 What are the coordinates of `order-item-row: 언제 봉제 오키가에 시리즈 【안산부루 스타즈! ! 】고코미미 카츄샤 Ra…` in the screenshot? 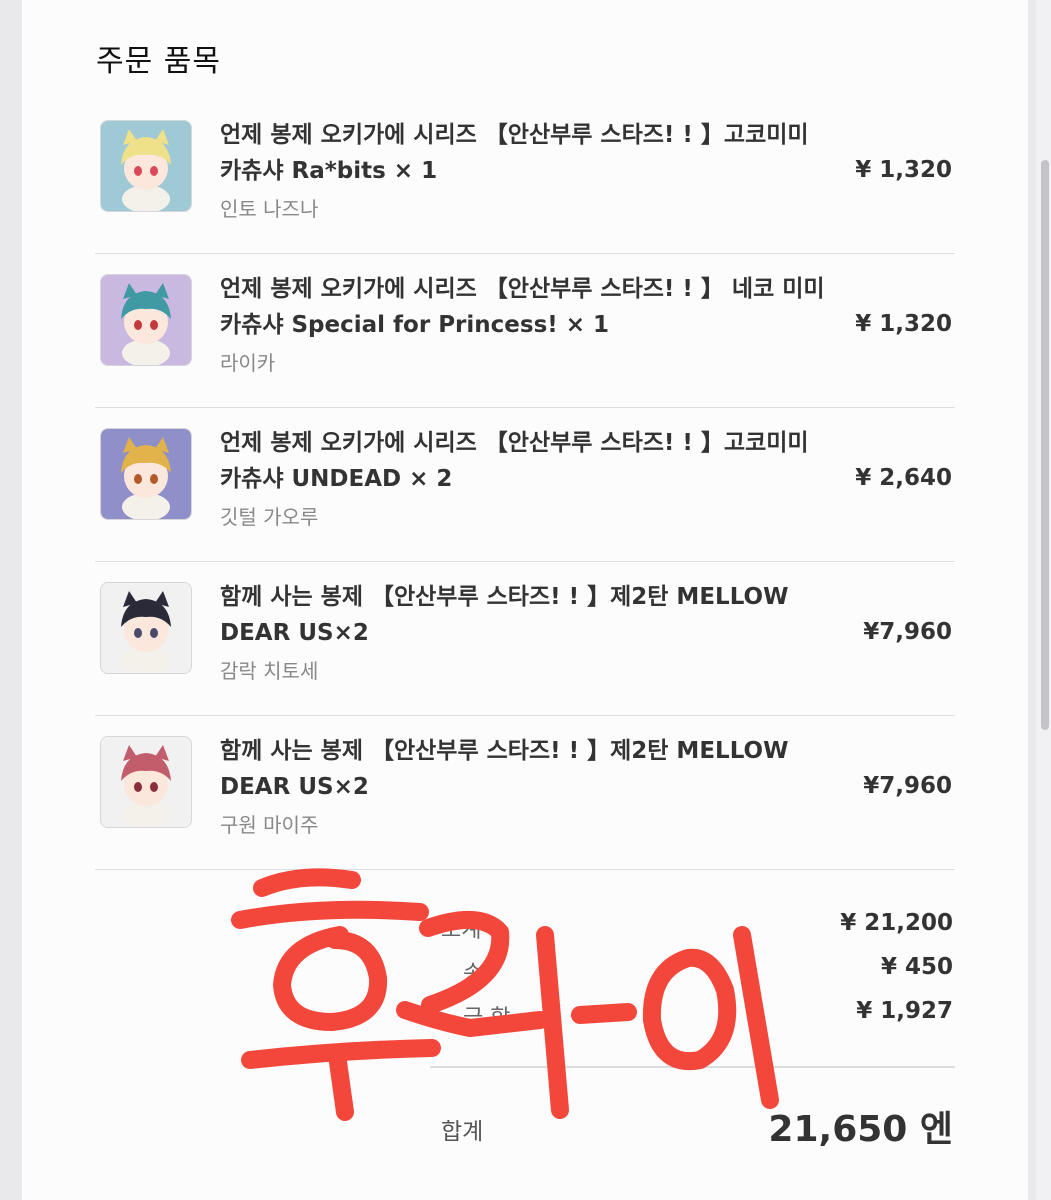 It's located at (525, 176).